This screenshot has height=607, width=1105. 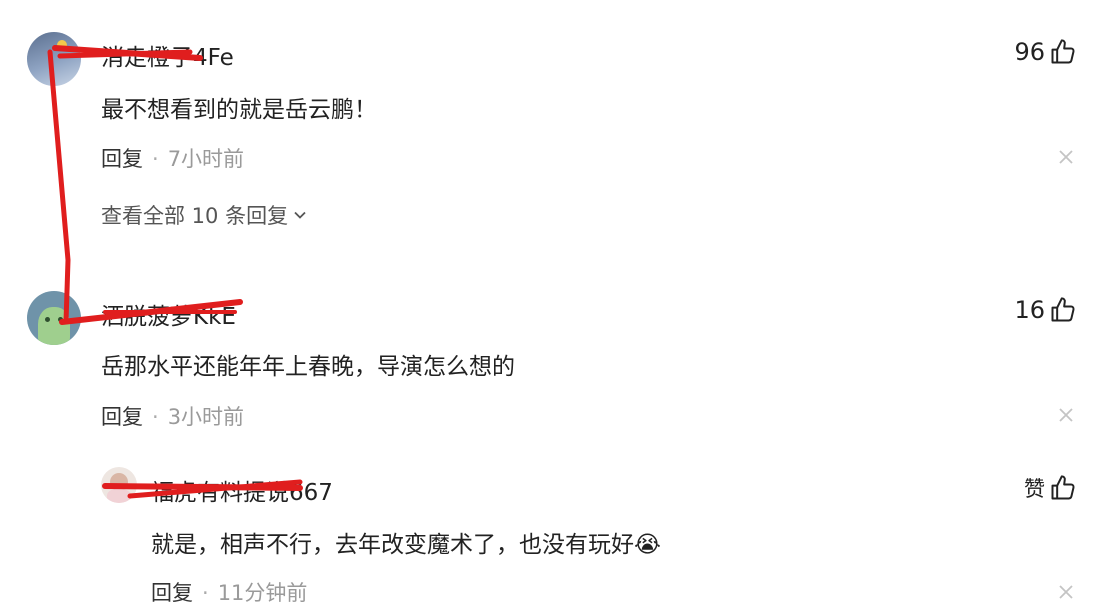 I want to click on like-button: 16, so click(x=1045, y=310).